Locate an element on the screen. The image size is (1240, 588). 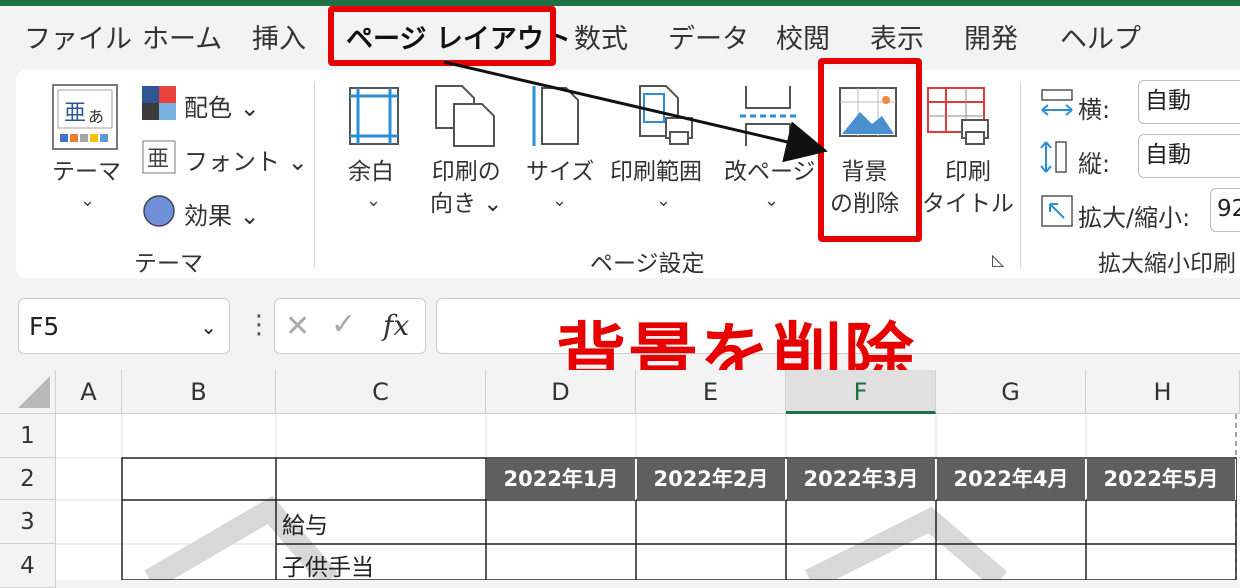
month-header-cell: 2022年1月 is located at coordinates (561, 479).